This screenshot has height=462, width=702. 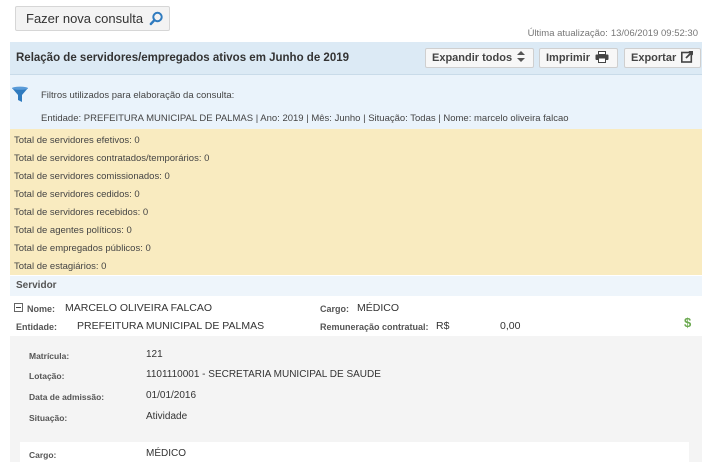 What do you see at coordinates (37, 327) in the screenshot?
I see `entidade-label: Entidade:` at bounding box center [37, 327].